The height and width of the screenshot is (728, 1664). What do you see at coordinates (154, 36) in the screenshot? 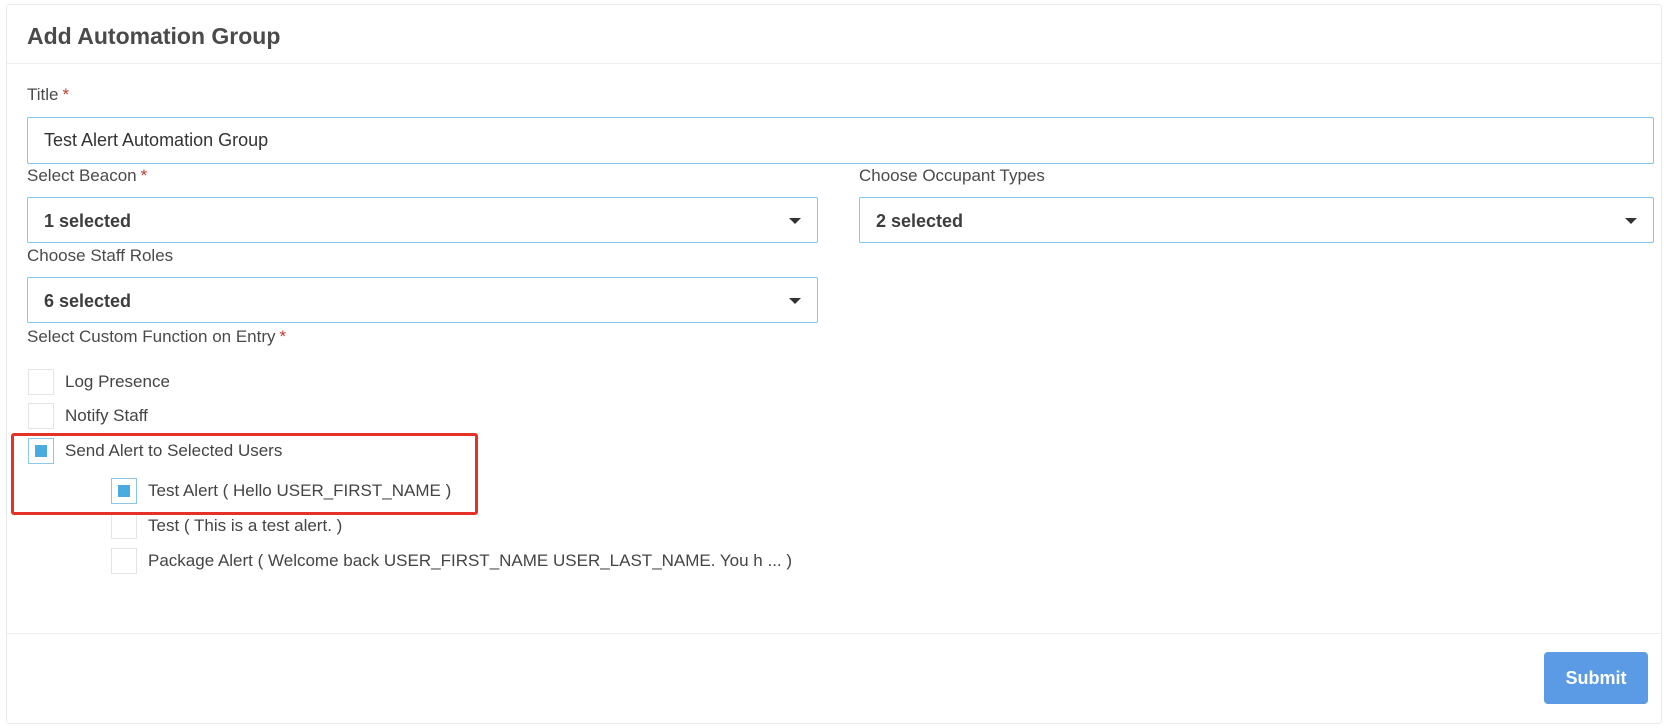
I see `page-title: Add Automation Group` at bounding box center [154, 36].